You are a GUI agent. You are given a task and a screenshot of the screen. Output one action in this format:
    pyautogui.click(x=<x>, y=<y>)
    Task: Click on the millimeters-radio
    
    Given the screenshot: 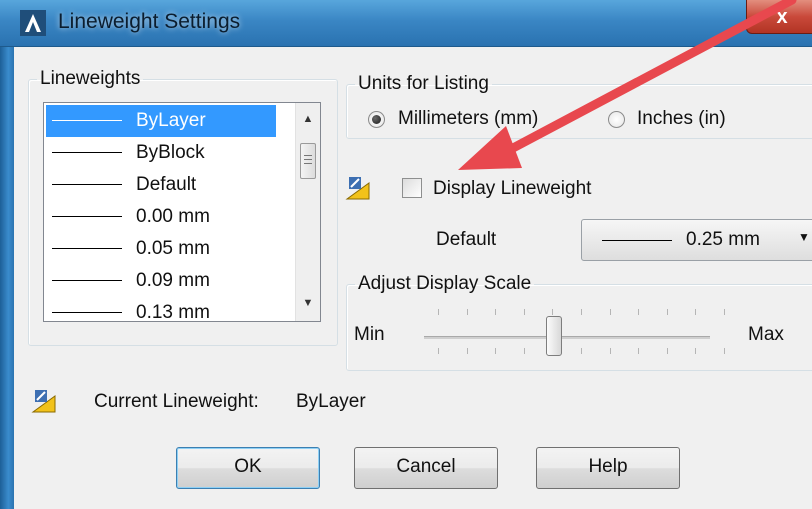 What is the action you would take?
    pyautogui.click(x=376, y=119)
    